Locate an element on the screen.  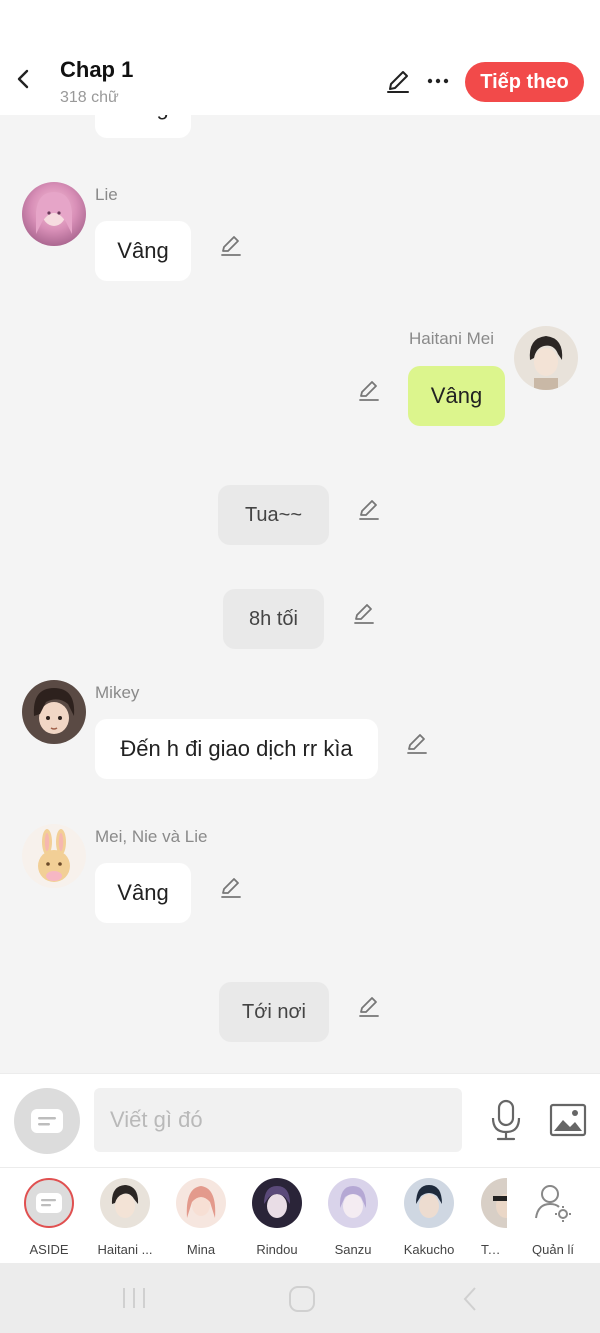
microphone-button is located at coordinates (506, 1120).